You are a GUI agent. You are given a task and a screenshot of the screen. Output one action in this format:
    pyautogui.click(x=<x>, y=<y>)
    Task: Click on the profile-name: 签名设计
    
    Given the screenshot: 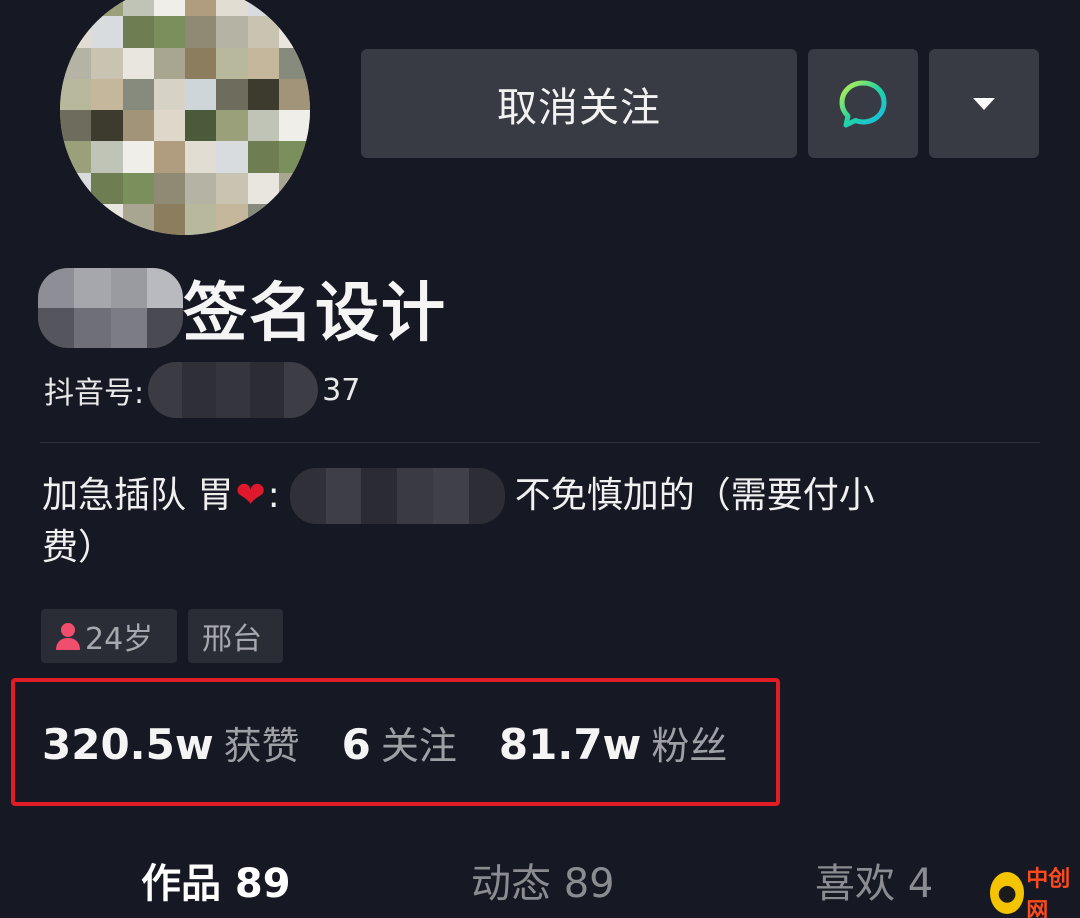 What is the action you would take?
    pyautogui.click(x=242, y=308)
    